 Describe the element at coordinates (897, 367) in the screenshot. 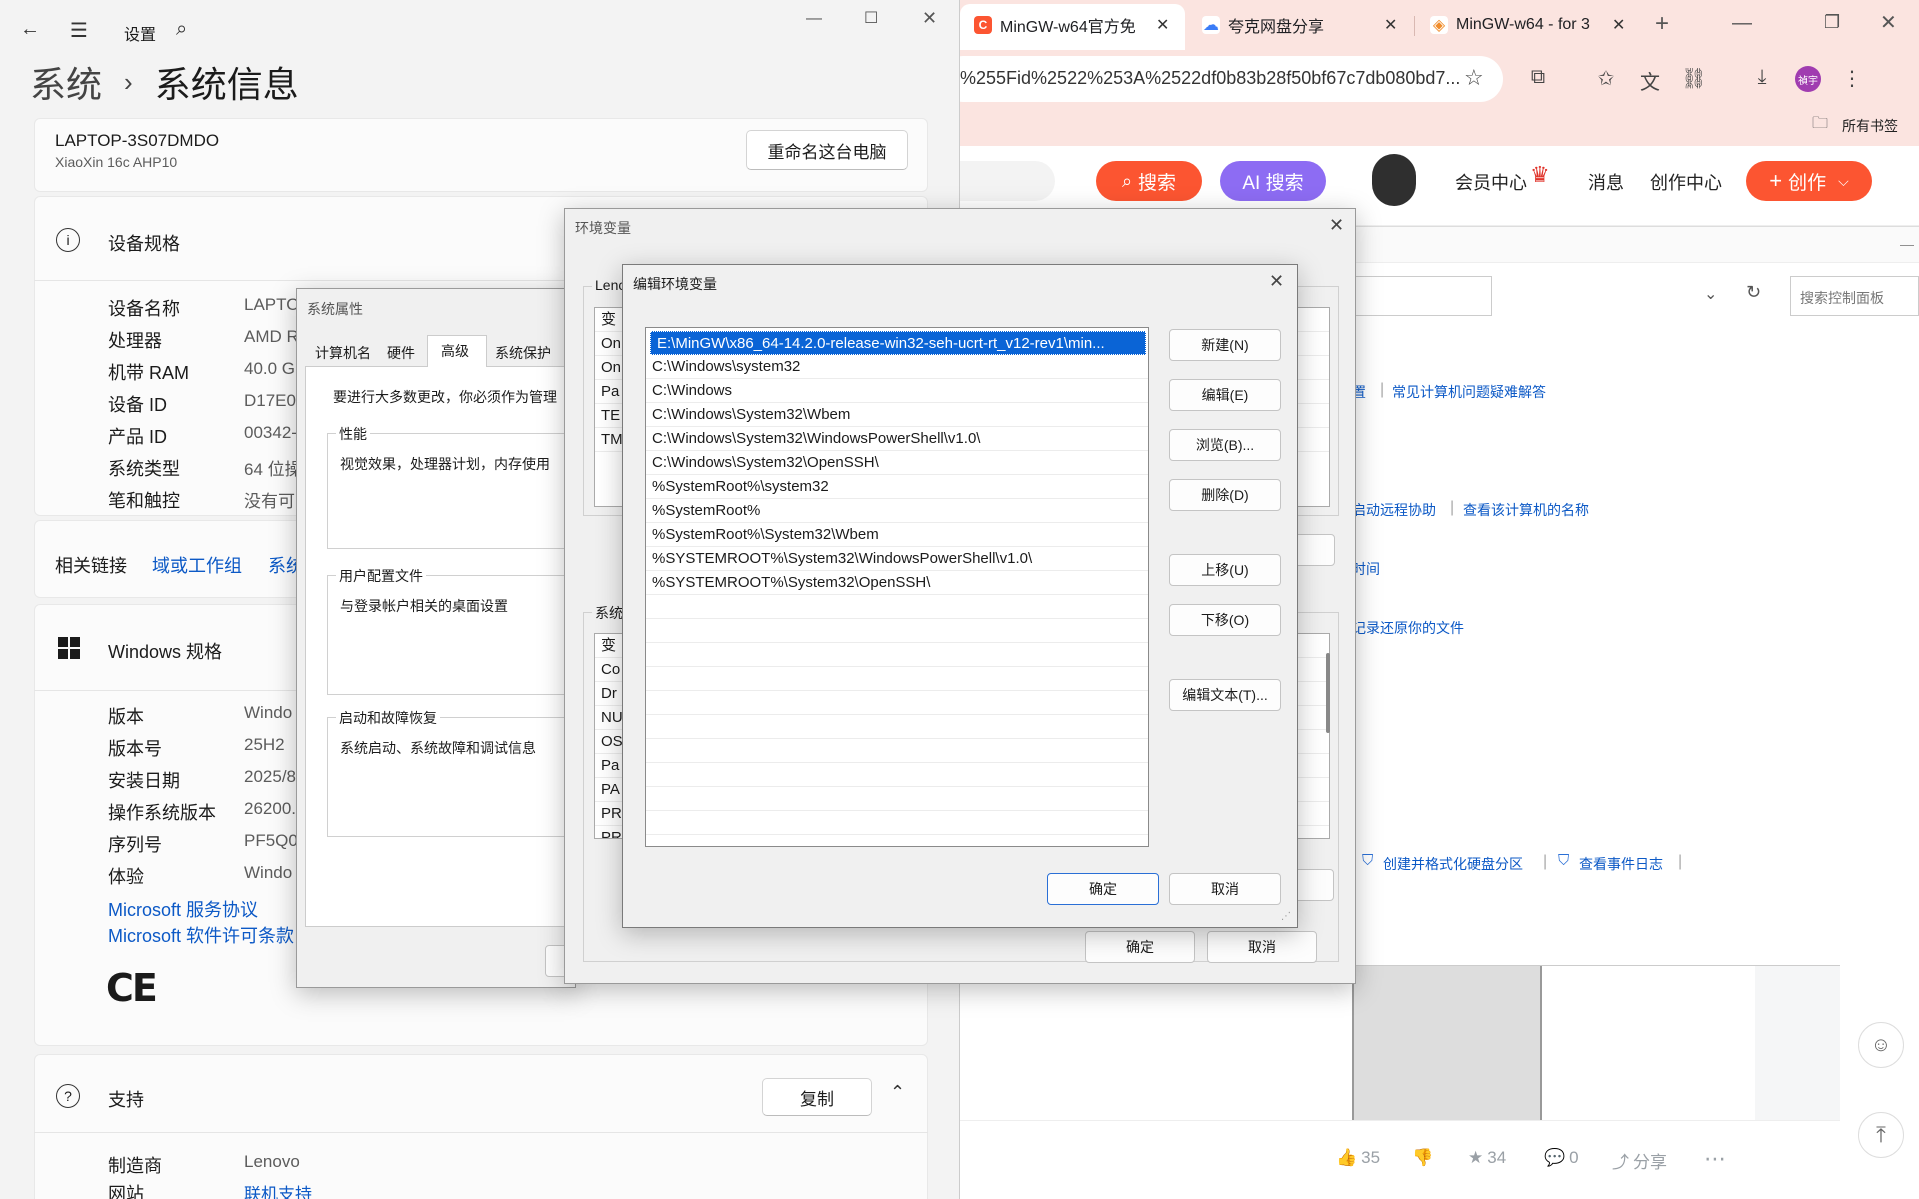

I see `path-entry: C:\Windows\system32` at that location.